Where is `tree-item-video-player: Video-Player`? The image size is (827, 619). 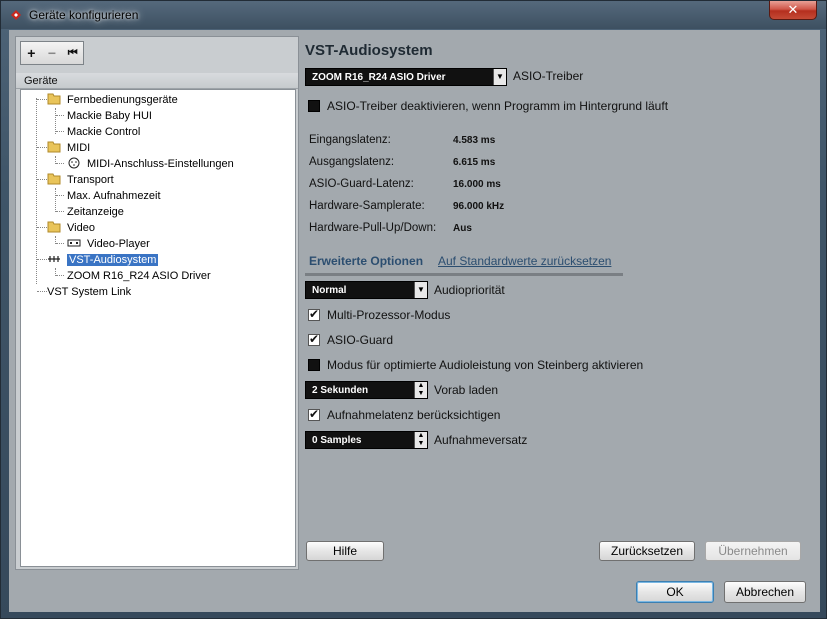 tree-item-video-player: Video-Player is located at coordinates (108, 244).